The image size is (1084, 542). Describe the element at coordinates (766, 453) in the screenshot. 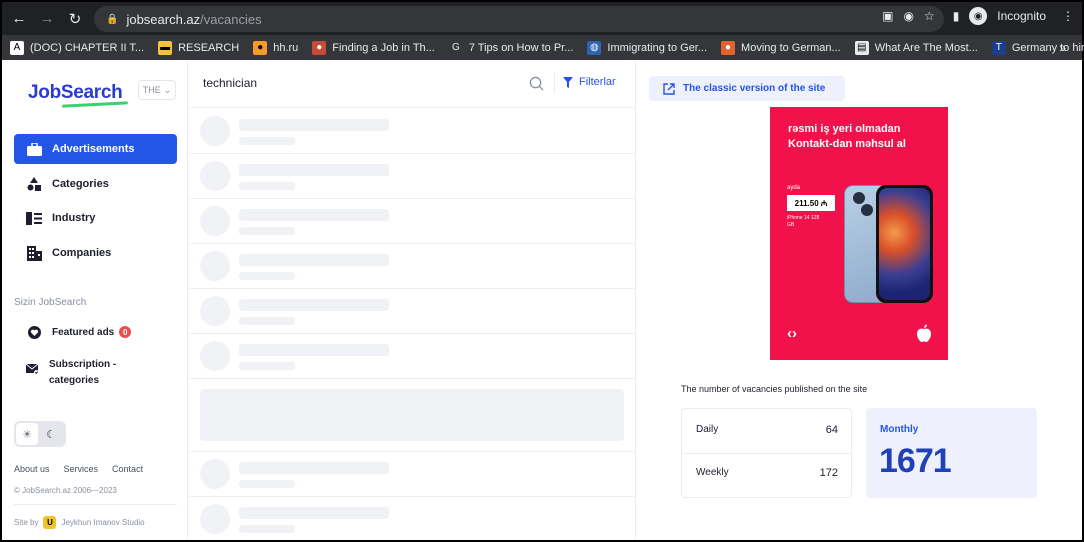

I see `stat-divider` at that location.